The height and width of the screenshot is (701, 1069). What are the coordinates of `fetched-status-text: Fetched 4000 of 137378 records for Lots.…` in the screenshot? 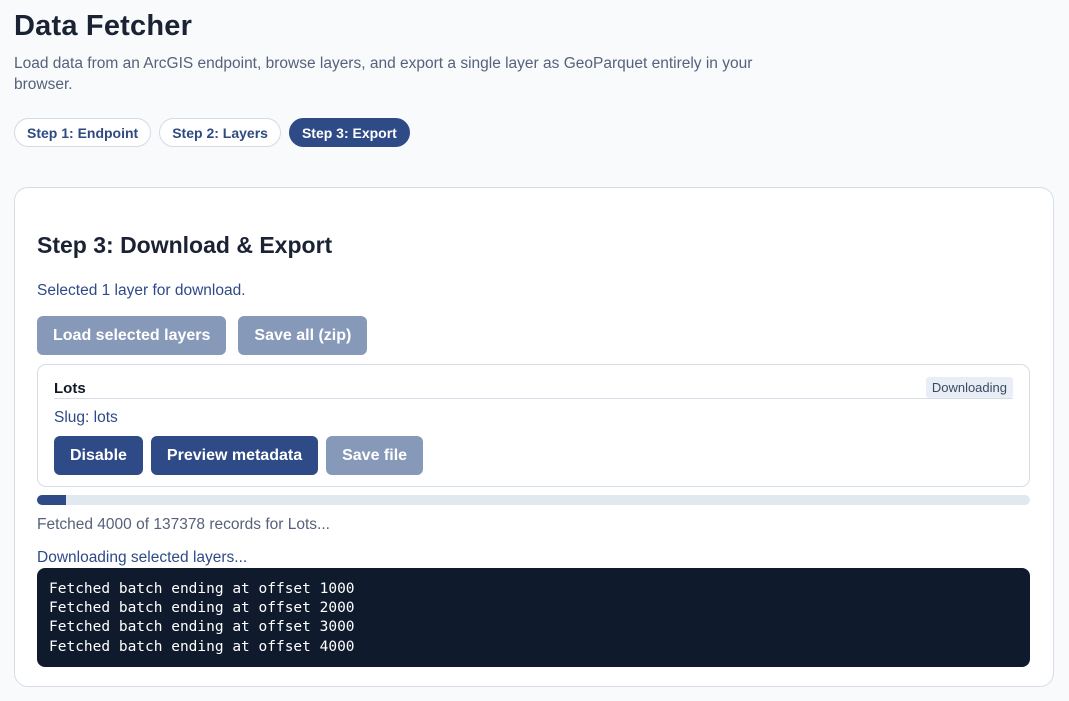 It's located at (183, 524).